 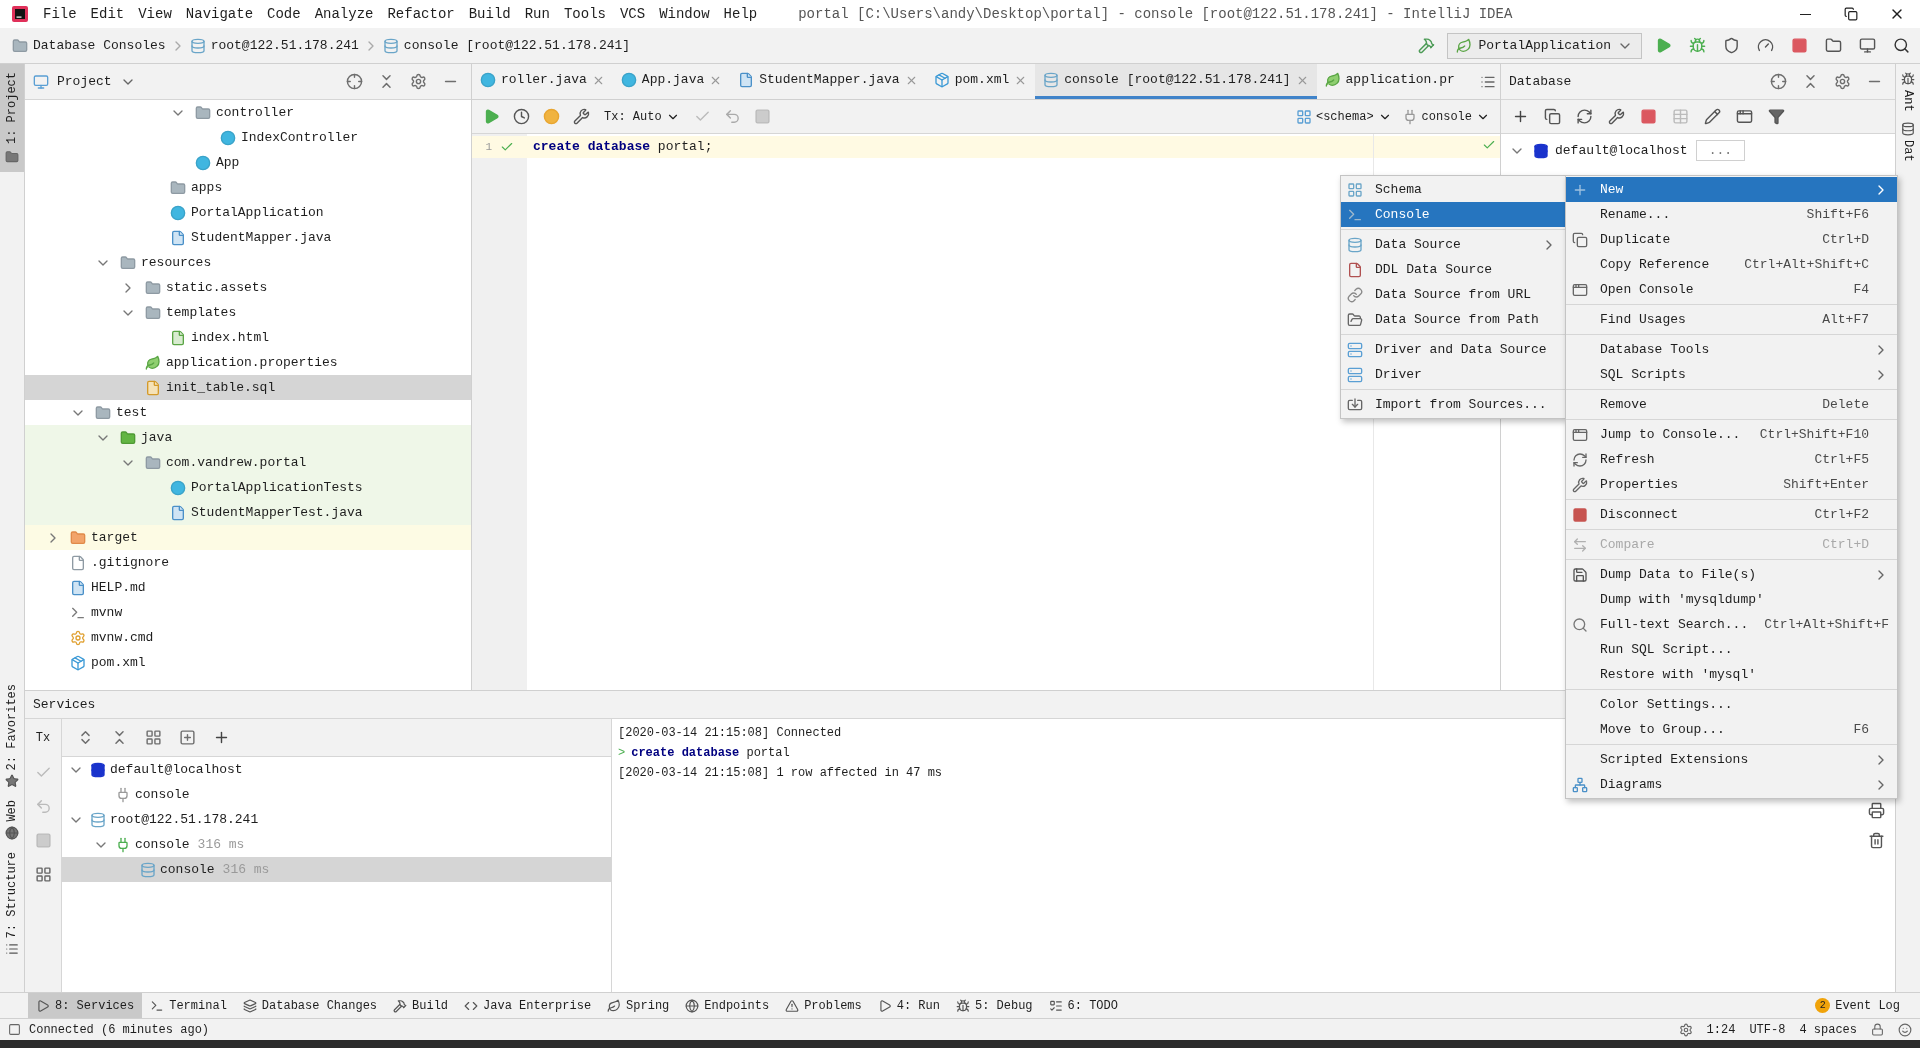 I want to click on menu-item: SQL Scripts, so click(x=1731, y=374).